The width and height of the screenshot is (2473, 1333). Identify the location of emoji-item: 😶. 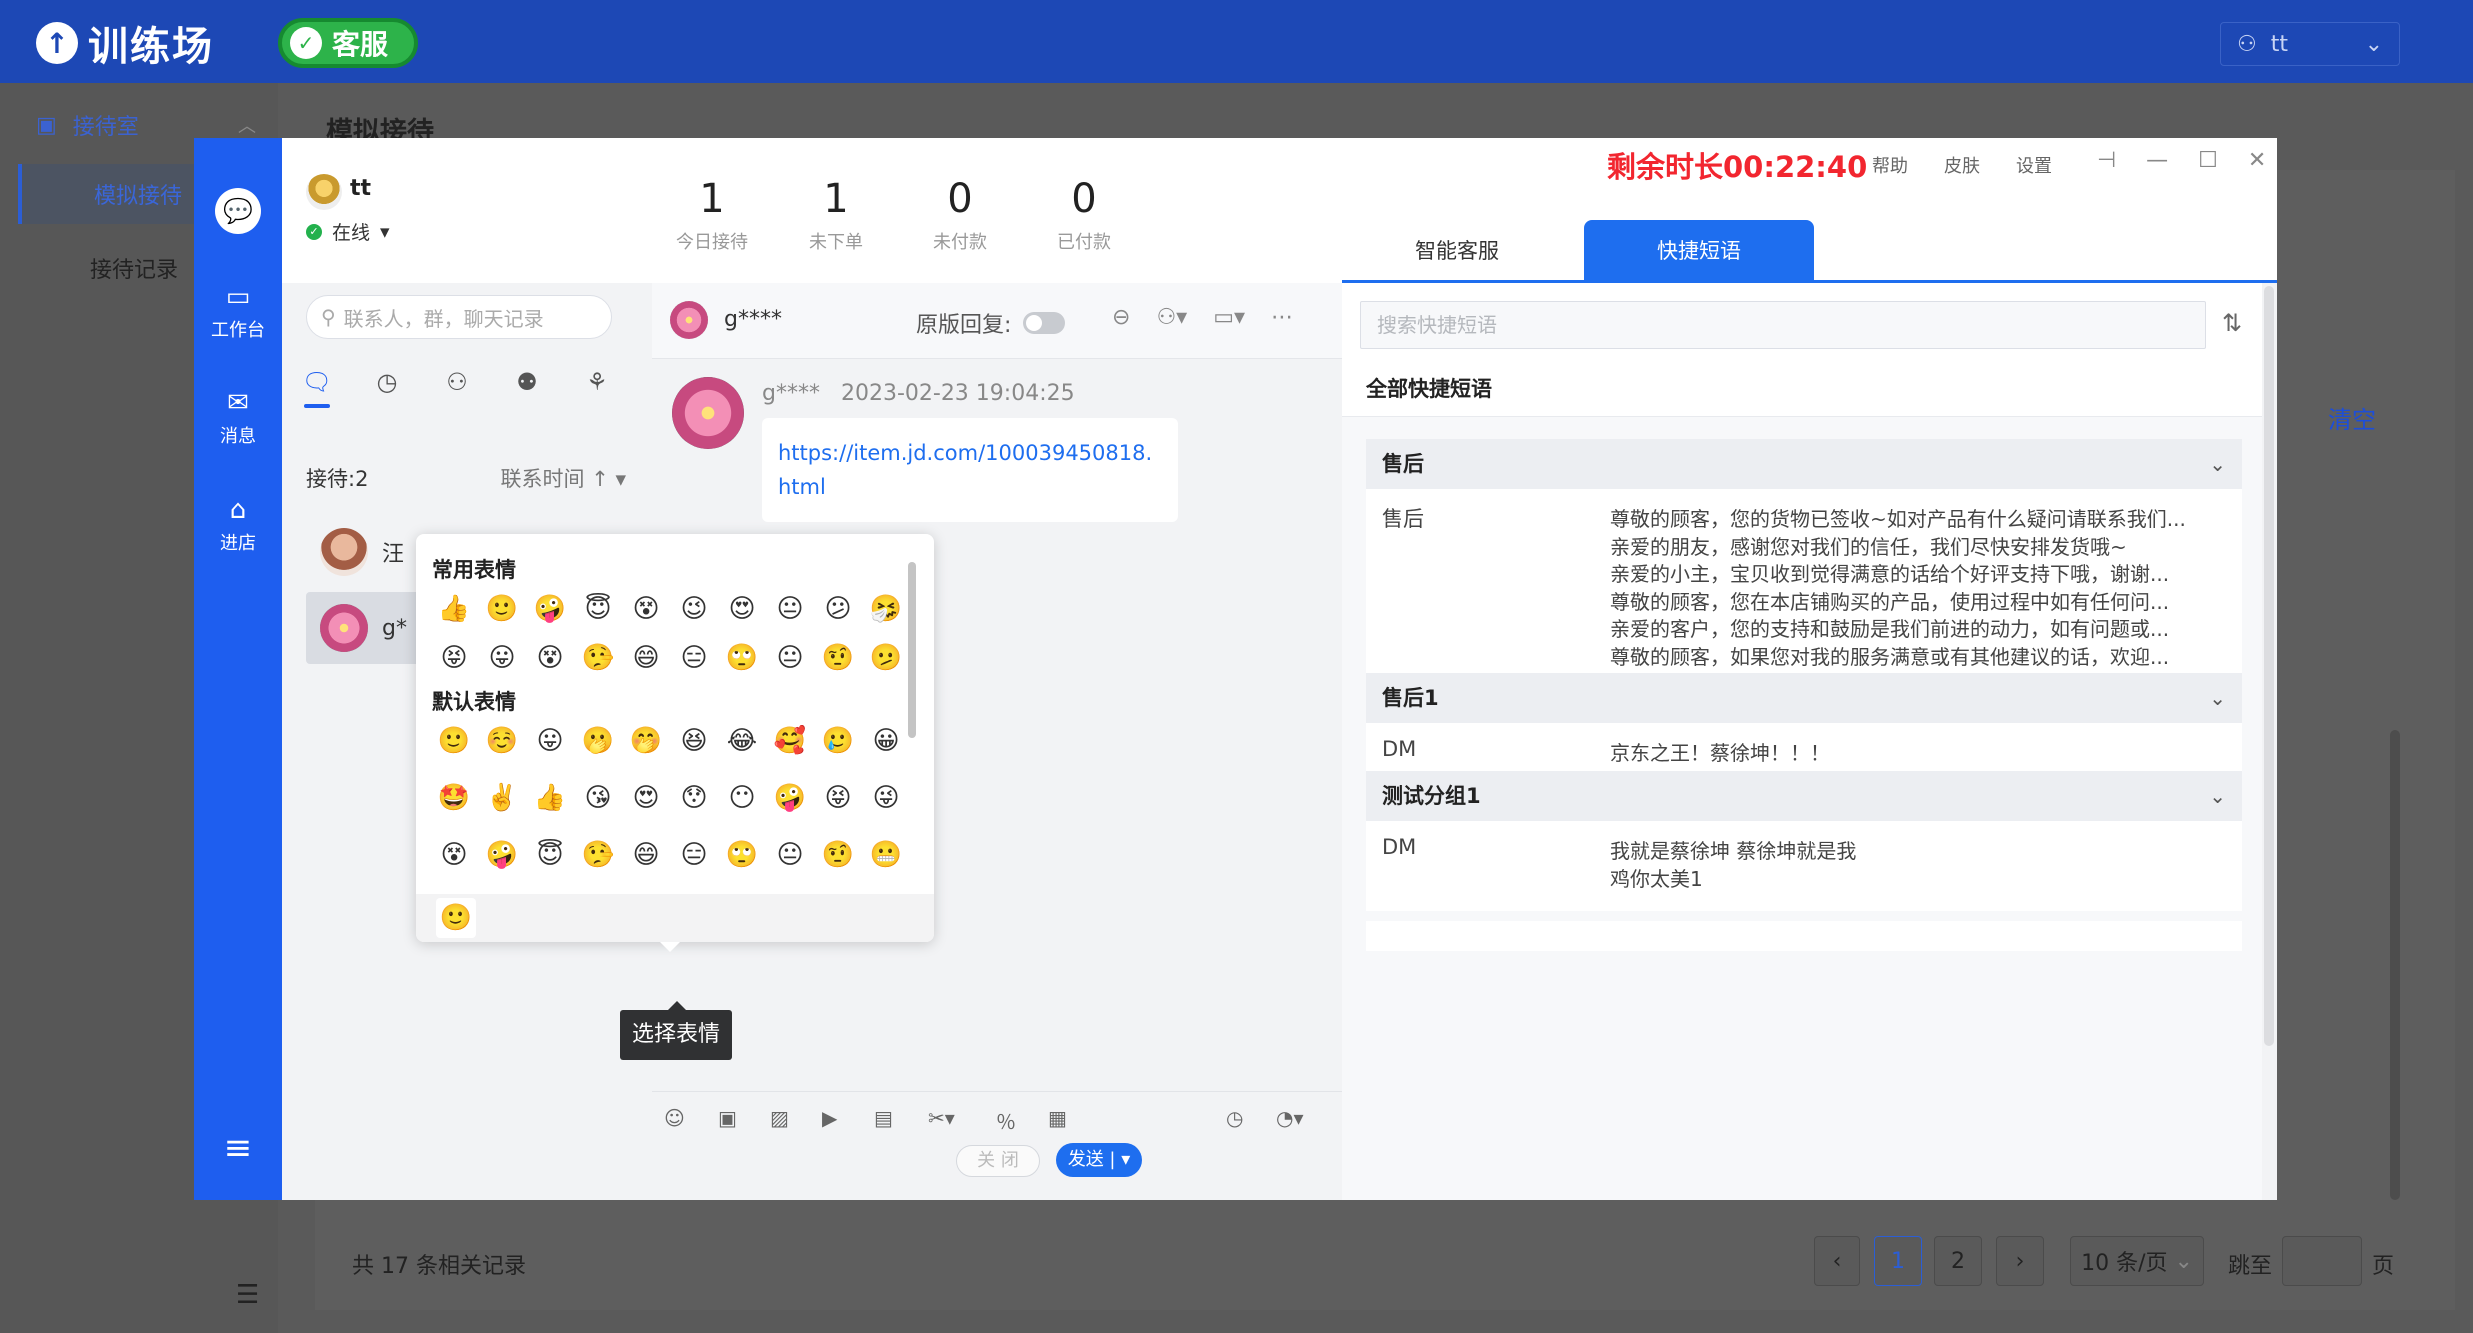
(742, 797).